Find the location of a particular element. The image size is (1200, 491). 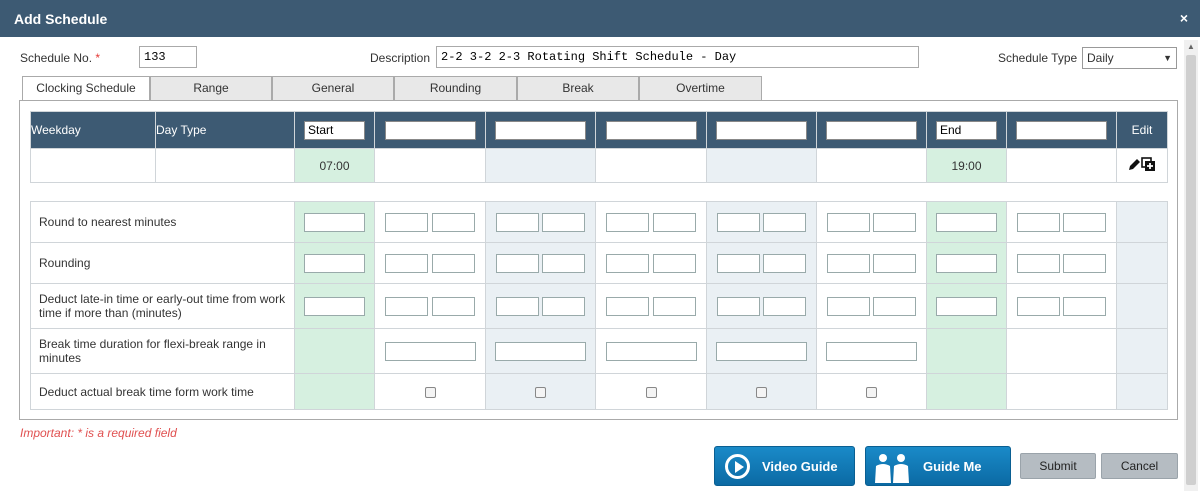

close-icon: × is located at coordinates (1184, 18).